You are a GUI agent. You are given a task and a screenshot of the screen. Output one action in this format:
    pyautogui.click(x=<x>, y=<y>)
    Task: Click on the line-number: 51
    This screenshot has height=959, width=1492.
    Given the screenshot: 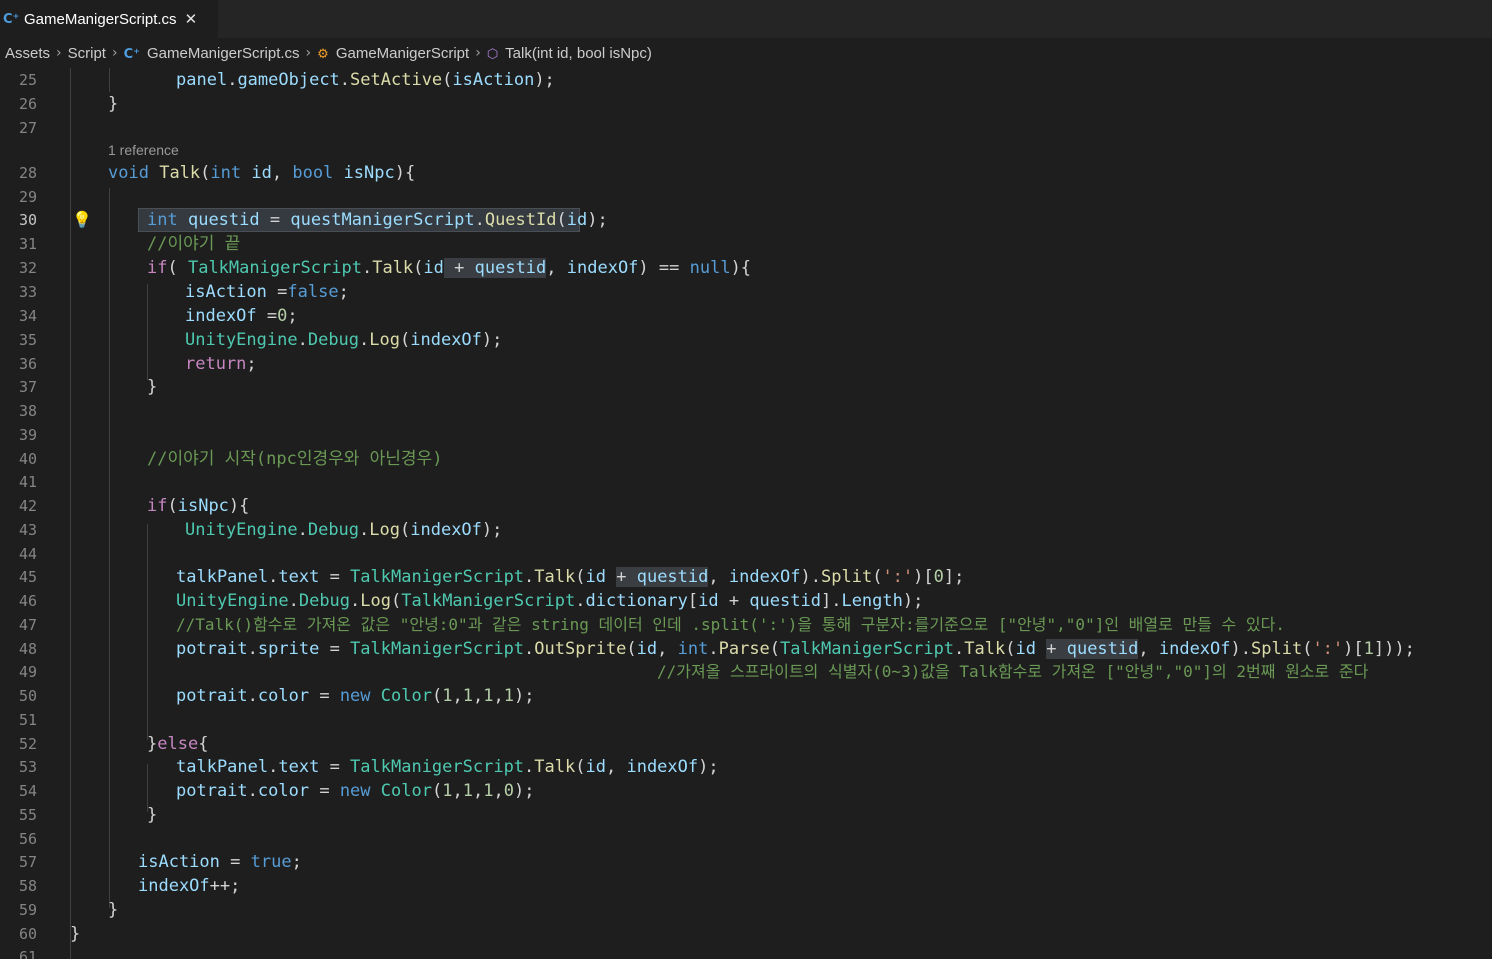 What is the action you would take?
    pyautogui.click(x=27, y=720)
    